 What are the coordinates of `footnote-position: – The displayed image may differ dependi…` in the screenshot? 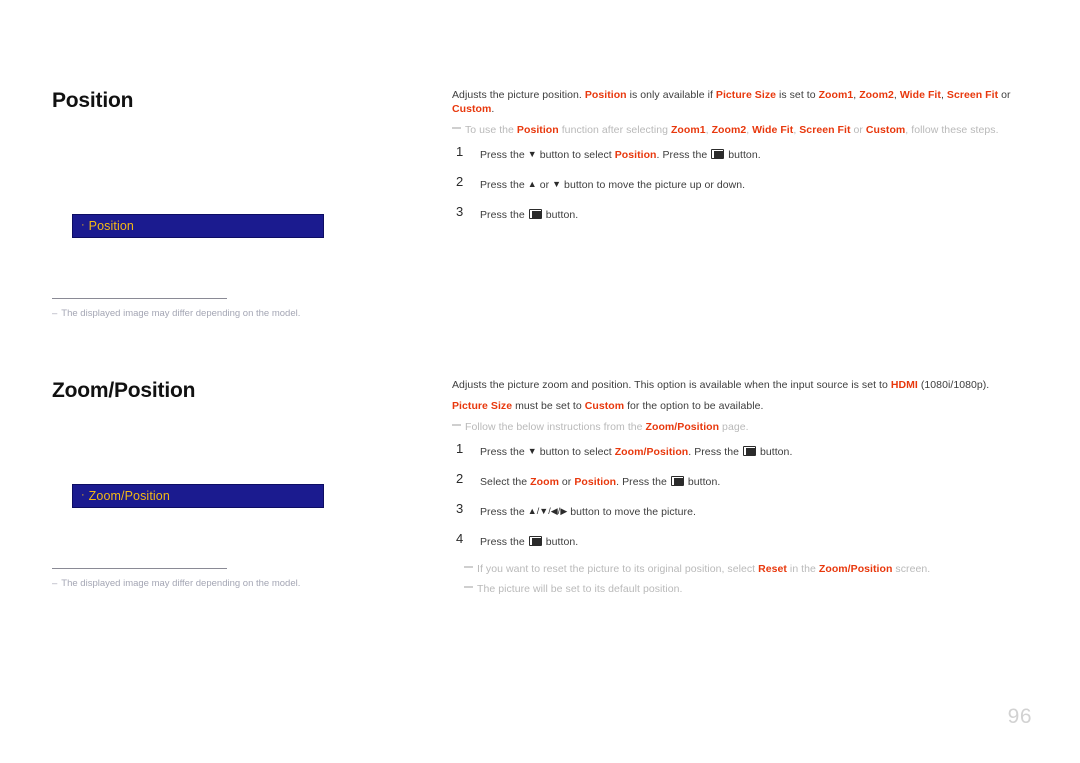 It's located at (217, 309).